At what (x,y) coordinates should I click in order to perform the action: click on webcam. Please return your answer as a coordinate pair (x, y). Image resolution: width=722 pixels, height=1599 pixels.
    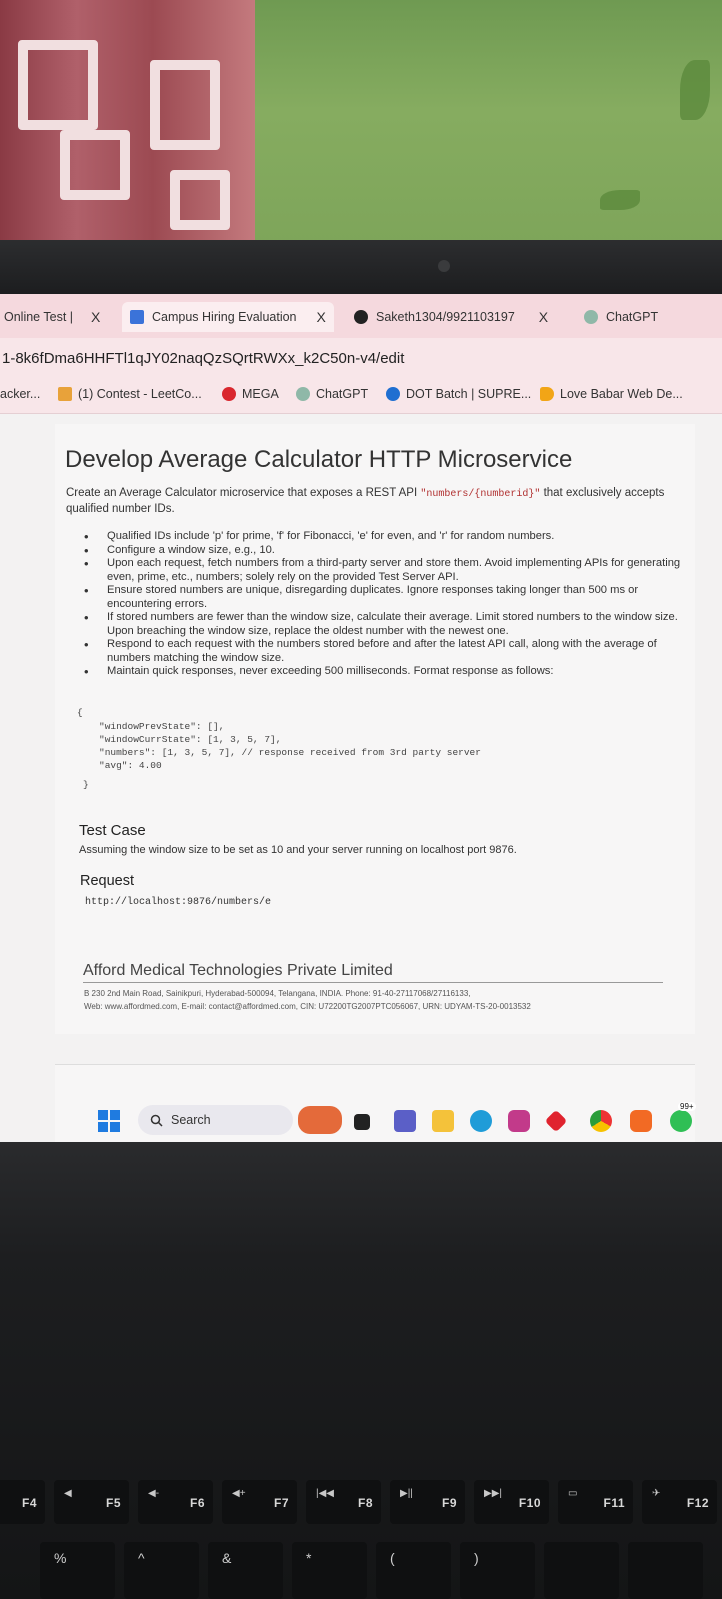
    Looking at the image, I should click on (444, 266).